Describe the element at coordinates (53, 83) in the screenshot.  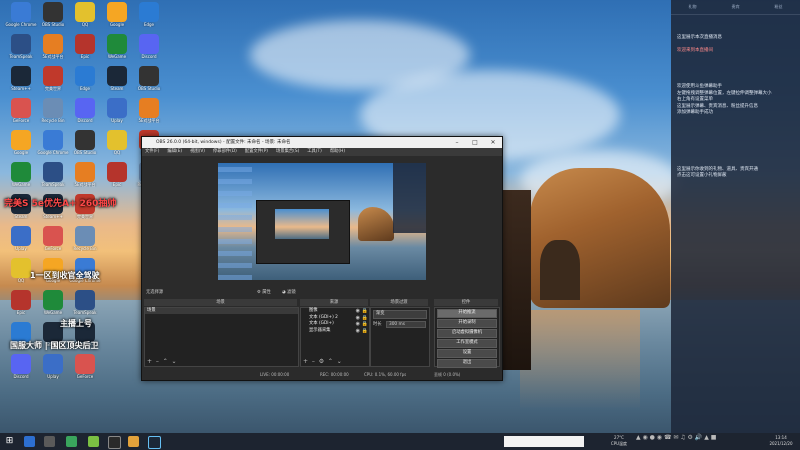
I see `desktop-icon: 完美世界` at that location.